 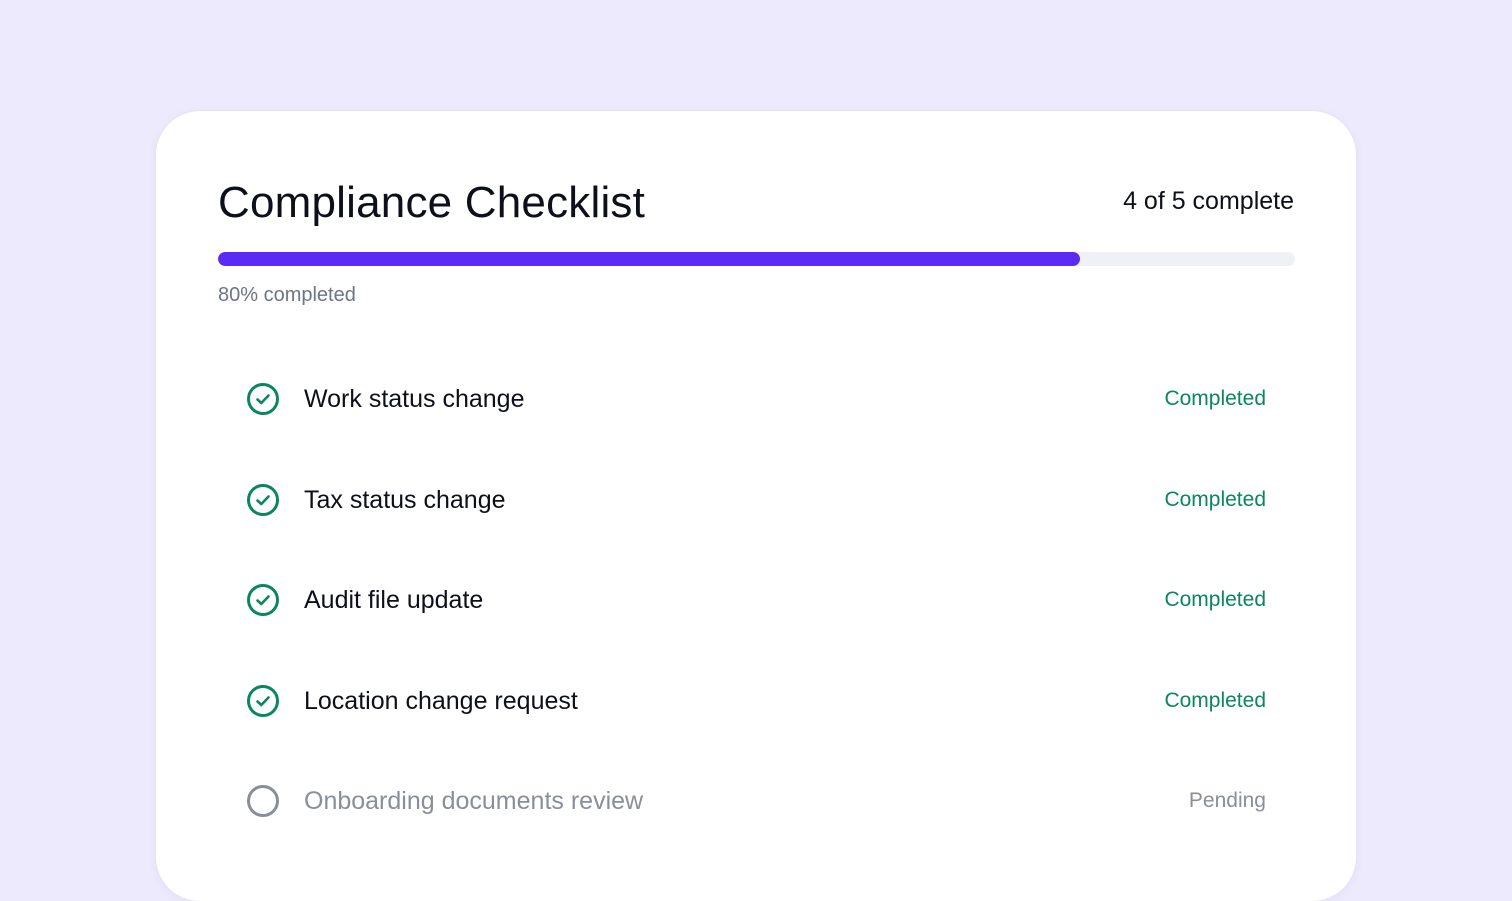 What do you see at coordinates (263, 801) in the screenshot?
I see `empty-circle-icon` at bounding box center [263, 801].